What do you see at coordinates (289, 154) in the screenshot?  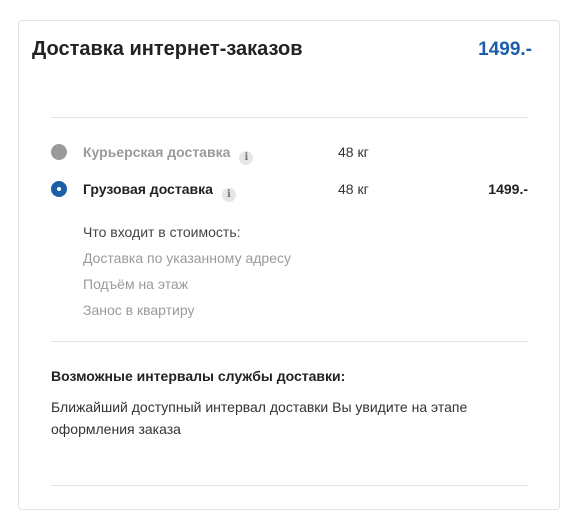 I see `option-courier-delivery: Курьерская доставка i 48 кг` at bounding box center [289, 154].